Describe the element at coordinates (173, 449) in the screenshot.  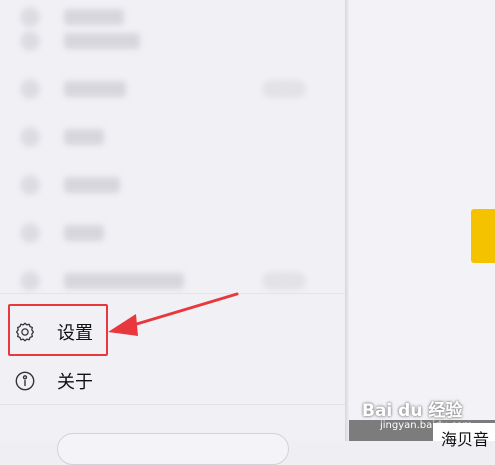
I see `bottom-action-button` at that location.